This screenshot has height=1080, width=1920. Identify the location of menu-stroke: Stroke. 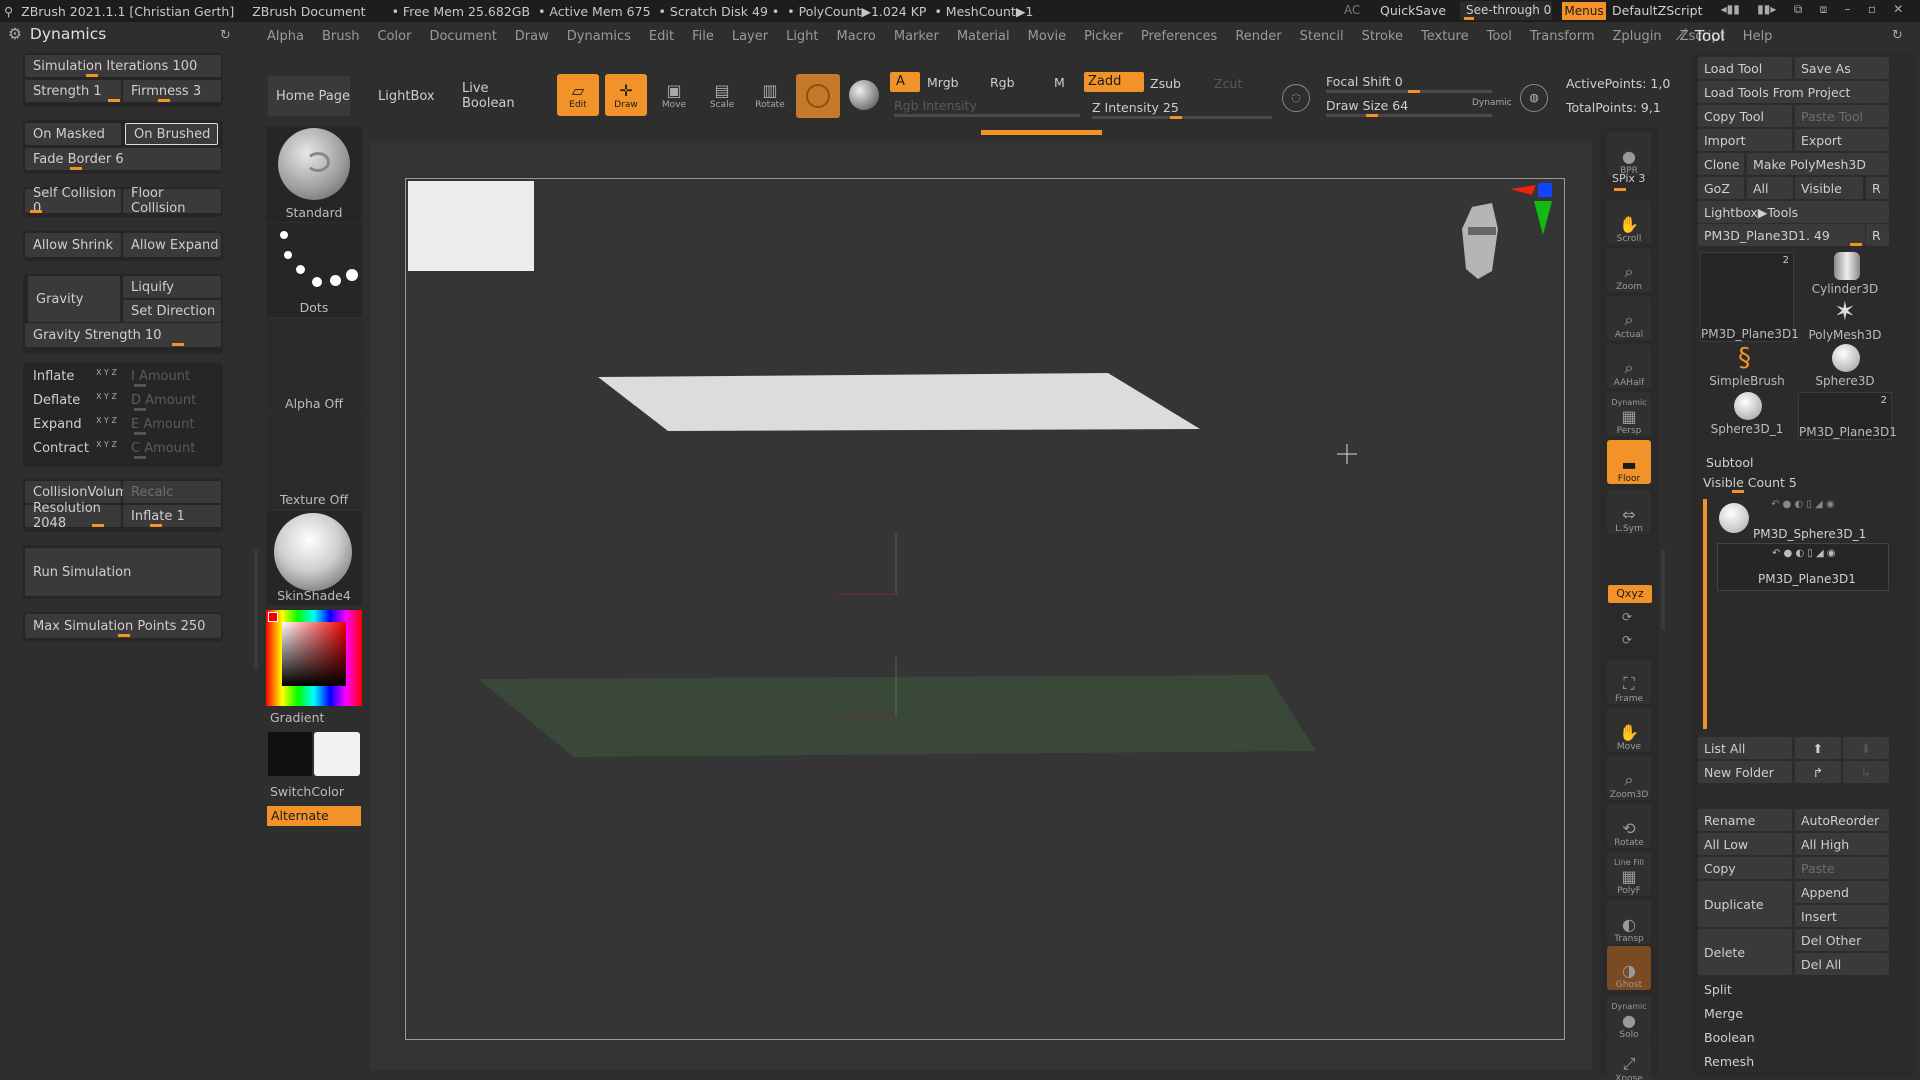
(1382, 36).